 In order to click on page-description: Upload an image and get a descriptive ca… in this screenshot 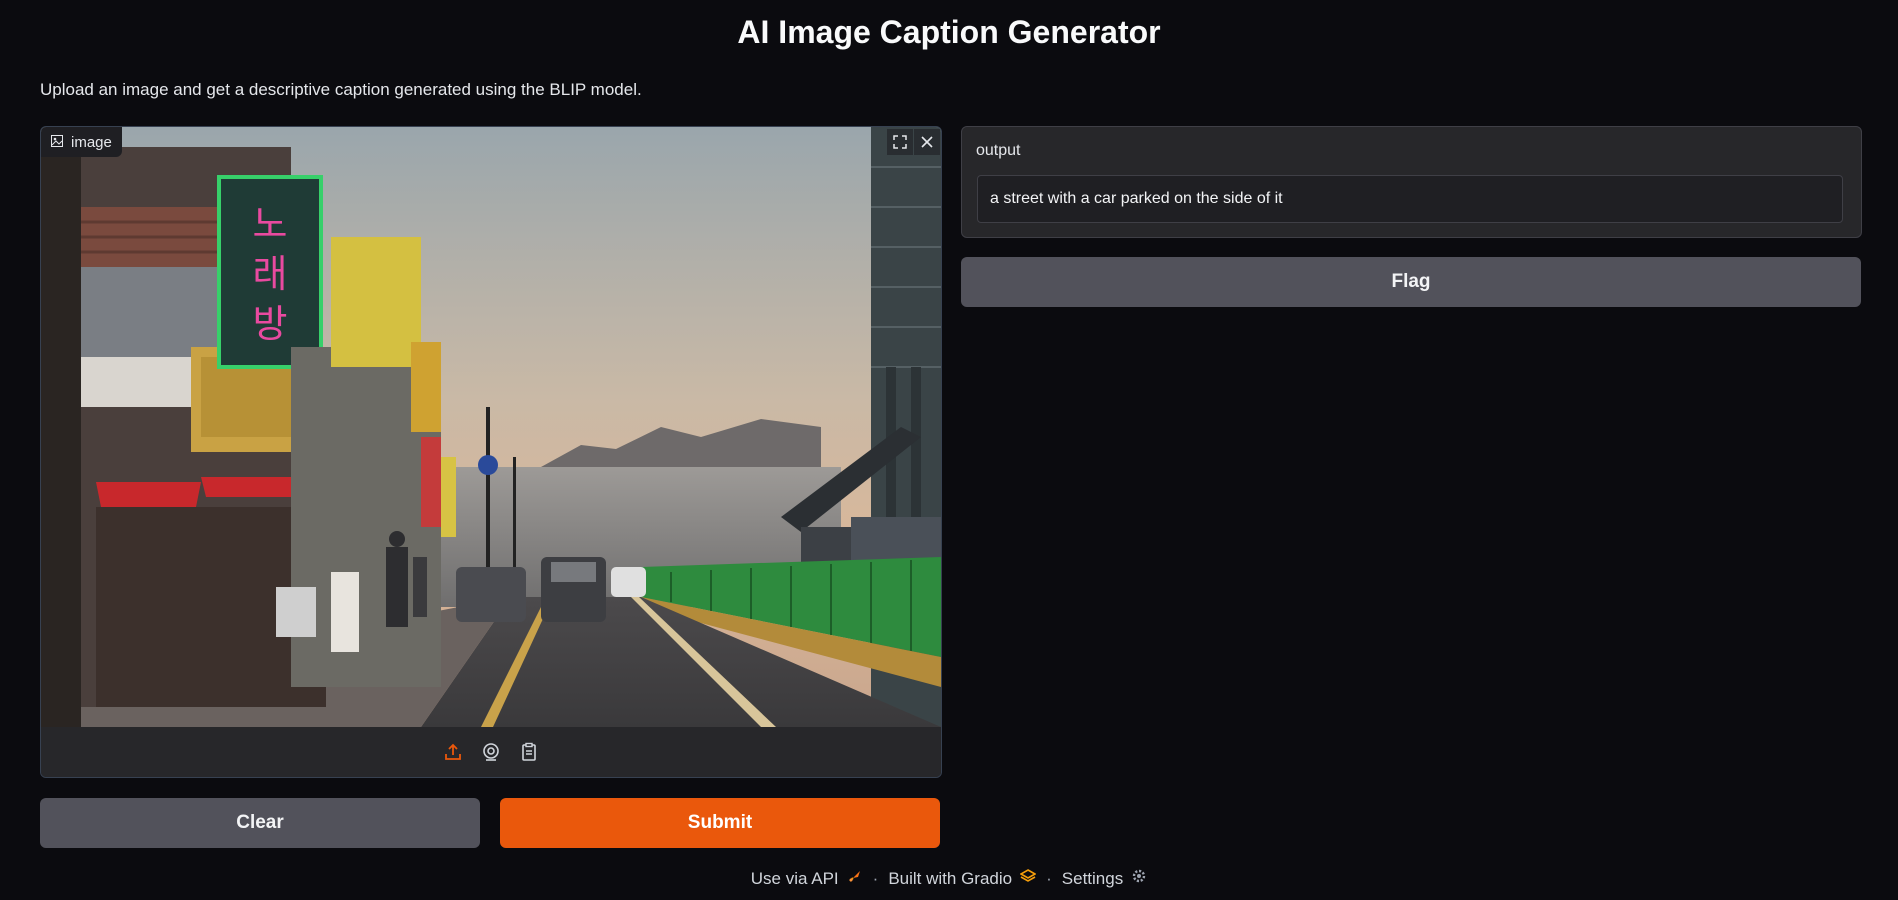, I will do `click(341, 89)`.